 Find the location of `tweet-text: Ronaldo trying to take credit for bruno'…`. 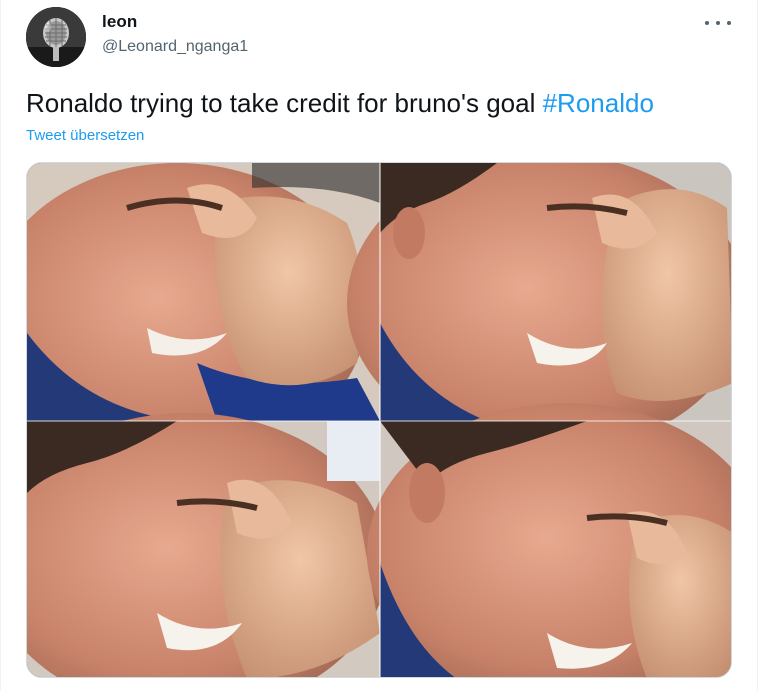

tweet-text: Ronaldo trying to take credit for bruno'… is located at coordinates (340, 103).